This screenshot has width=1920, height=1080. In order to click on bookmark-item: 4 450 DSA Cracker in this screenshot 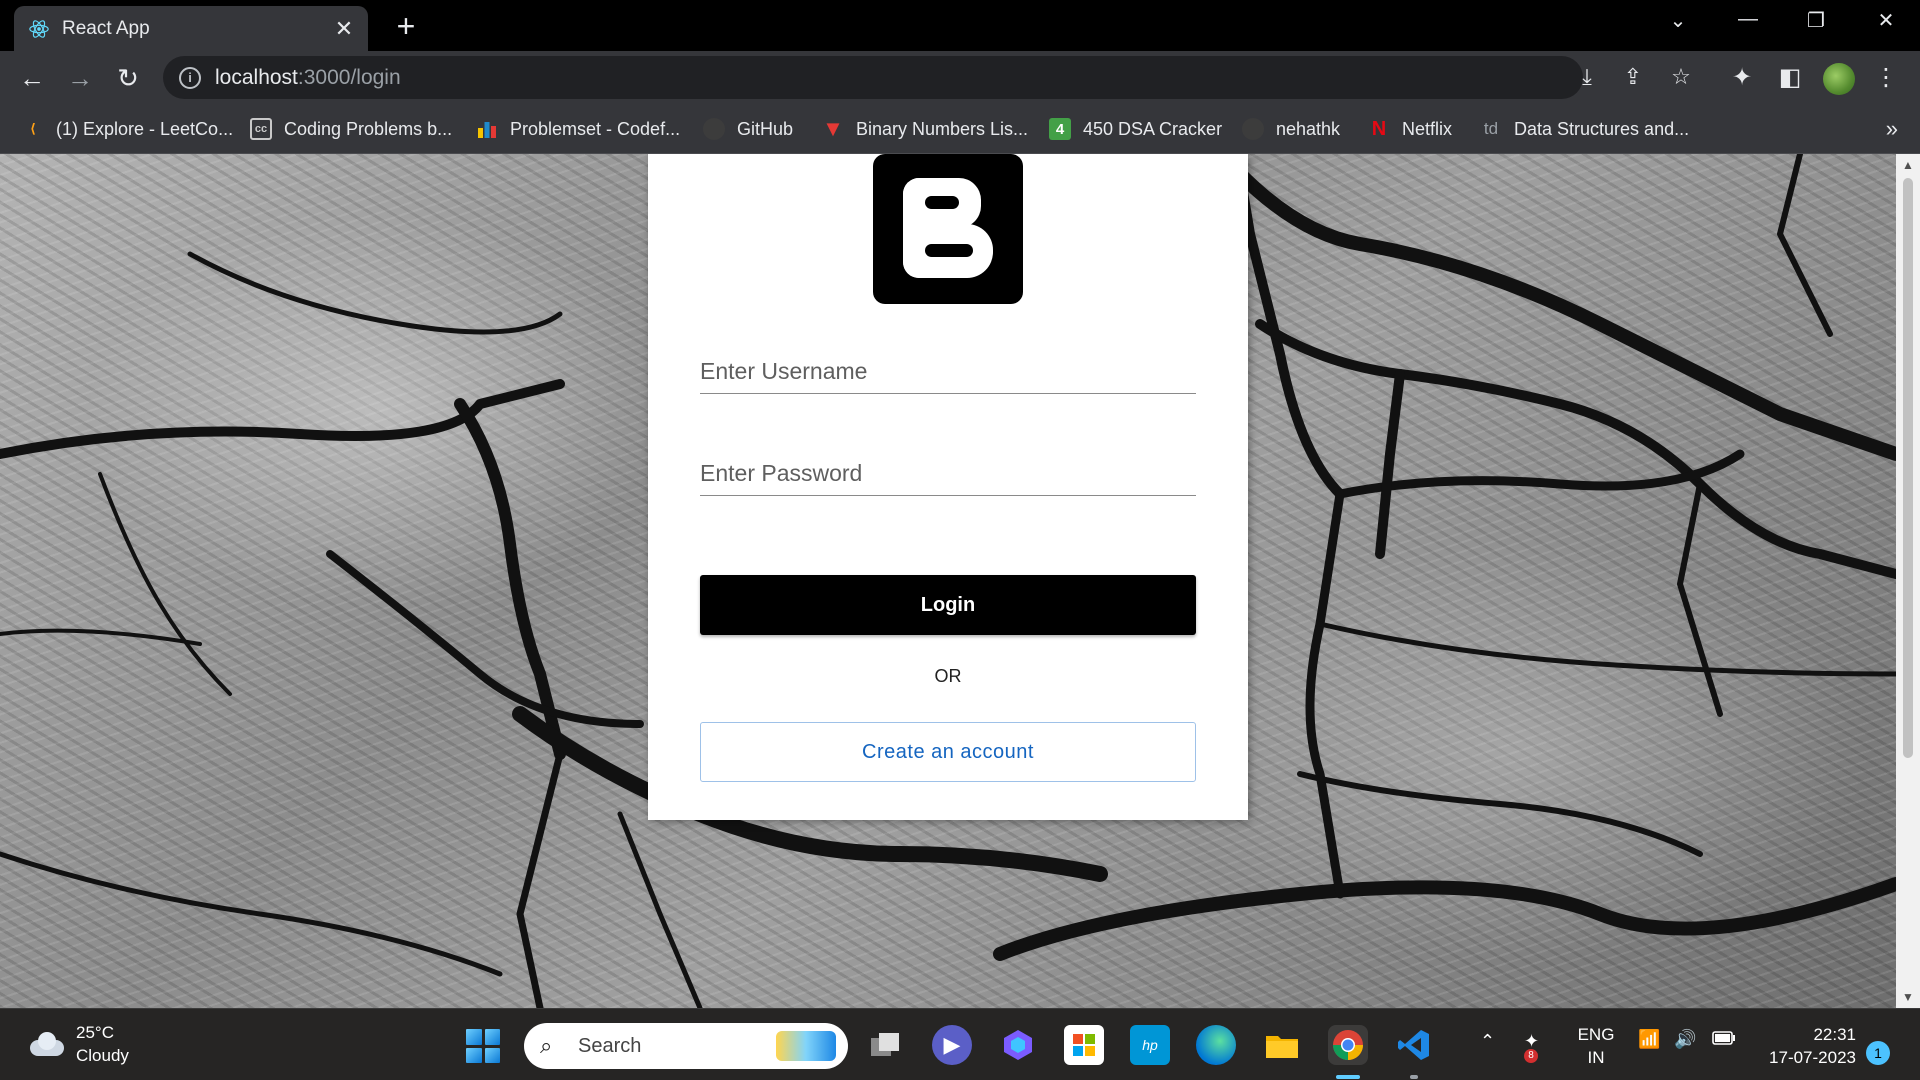, I will do `click(1135, 129)`.